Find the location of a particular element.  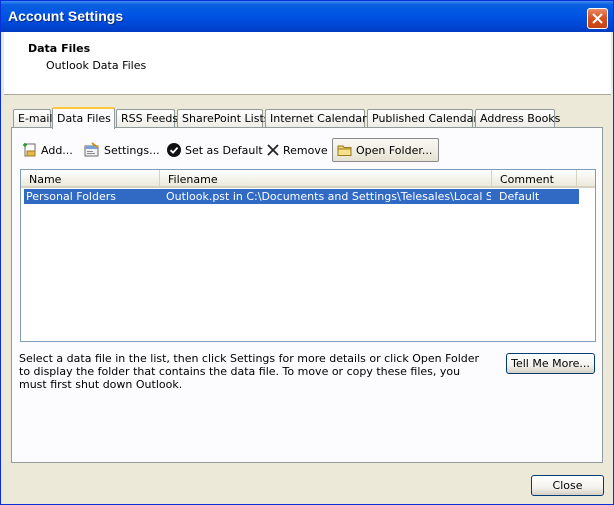

tab-address-books: Address Books is located at coordinates (517, 118).